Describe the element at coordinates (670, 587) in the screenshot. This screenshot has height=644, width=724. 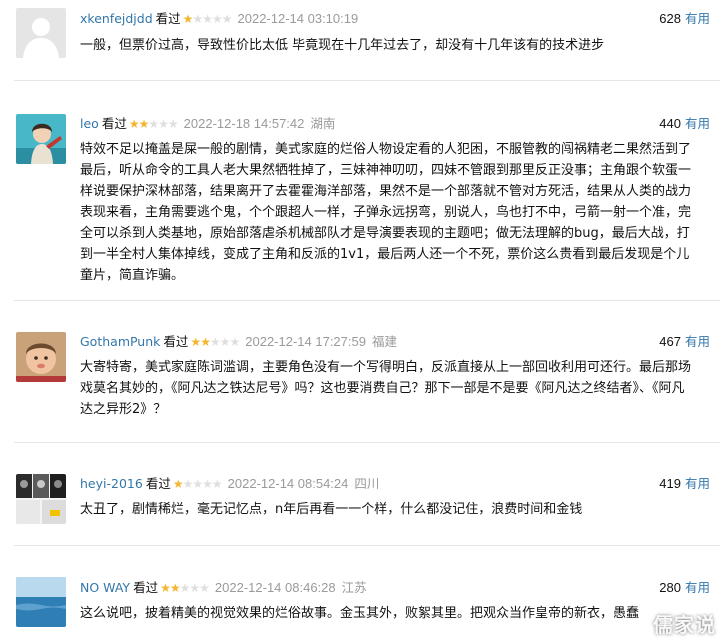
I see `vote-count: 280` at that location.